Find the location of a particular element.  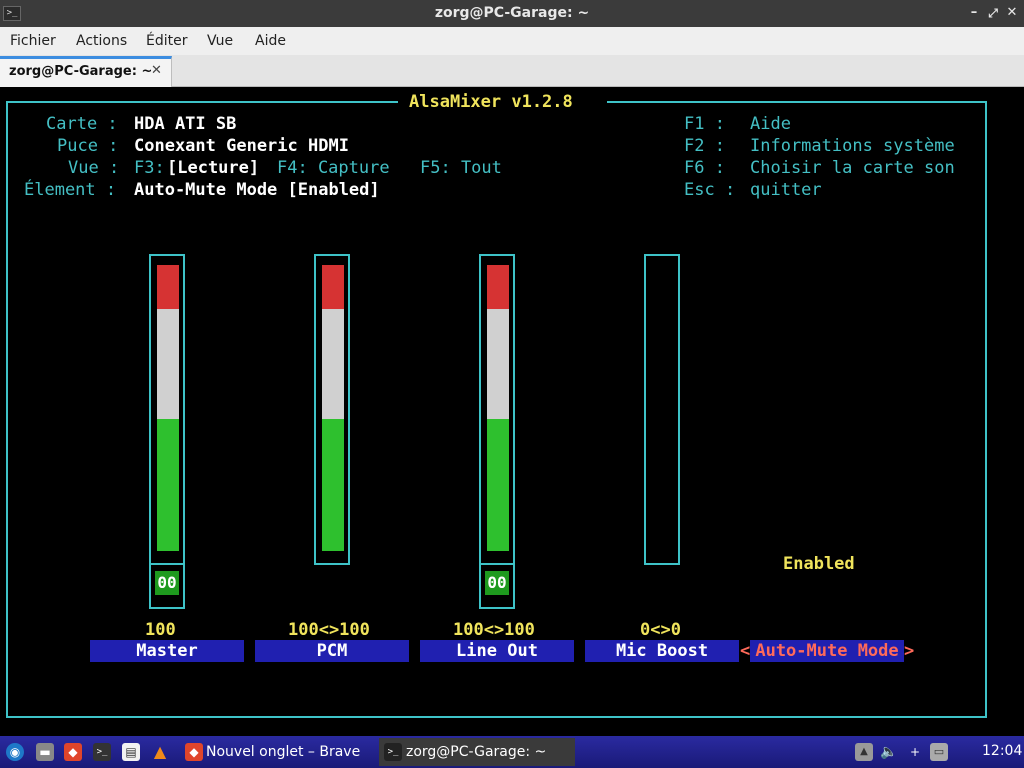

menu-vue: Vue is located at coordinates (220, 41).